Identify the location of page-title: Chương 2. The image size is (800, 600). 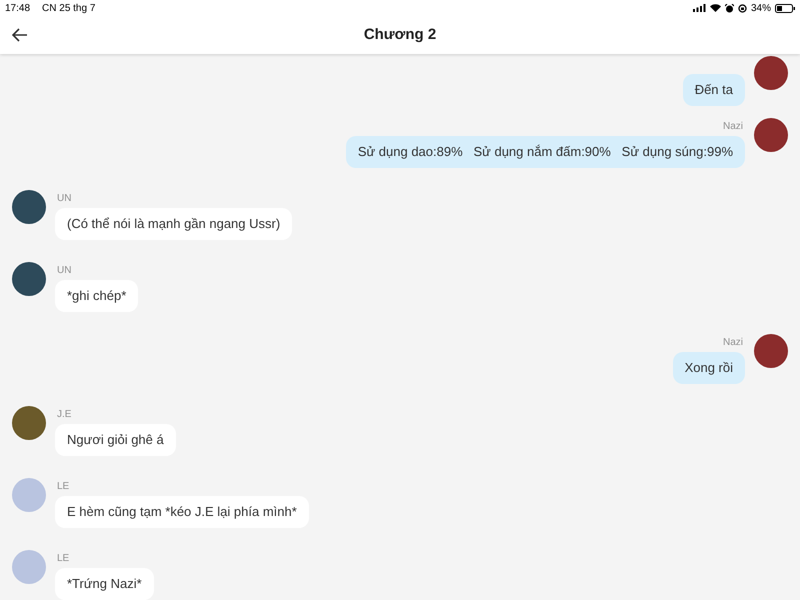
(400, 34).